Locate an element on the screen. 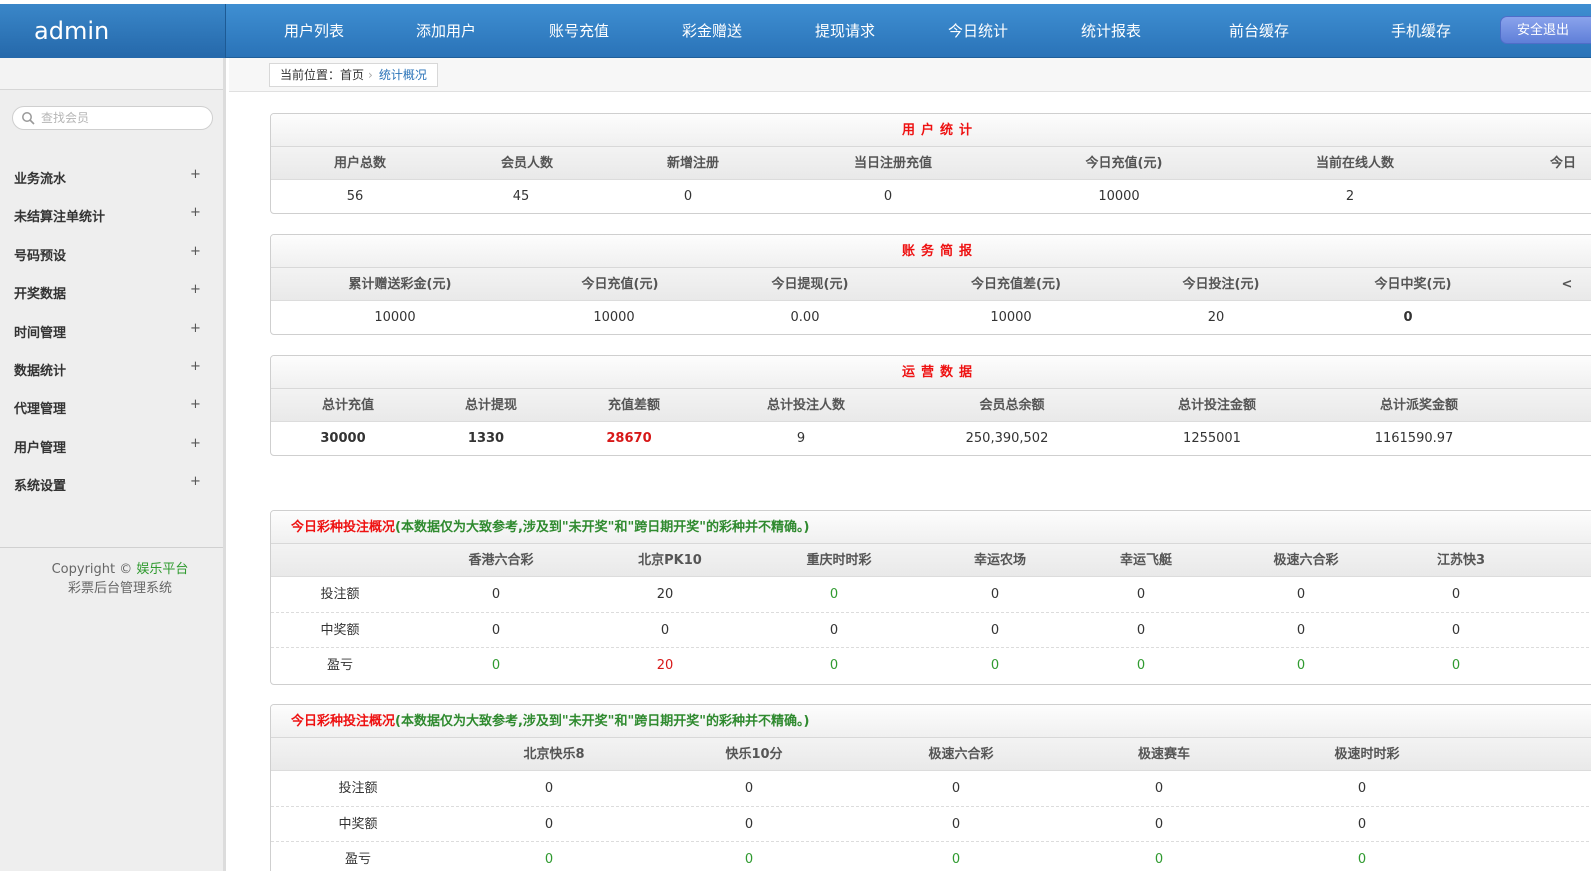  sidebar-item-data-stats: 数据统计 + is located at coordinates (111, 368).